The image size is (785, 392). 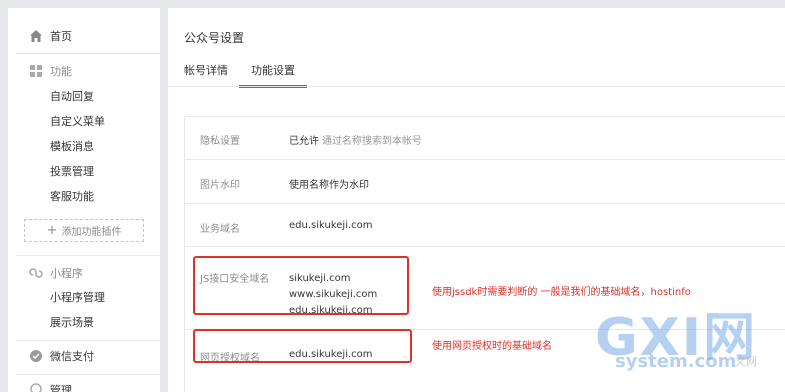 I want to click on highlight-box-js-domain, so click(x=301, y=285).